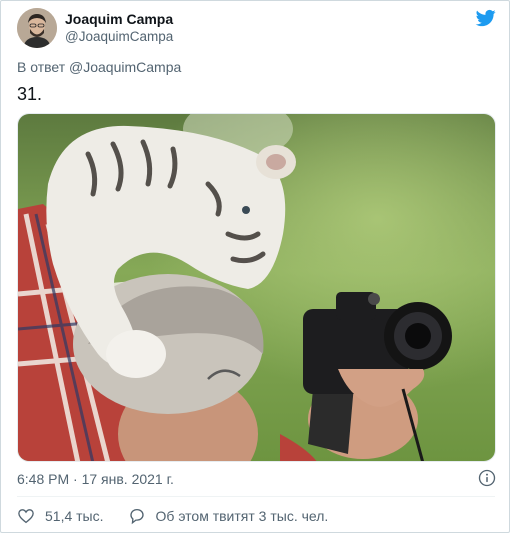 This screenshot has width=512, height=535. Describe the element at coordinates (30, 94) in the screenshot. I see `tweet-text: 31.` at that location.